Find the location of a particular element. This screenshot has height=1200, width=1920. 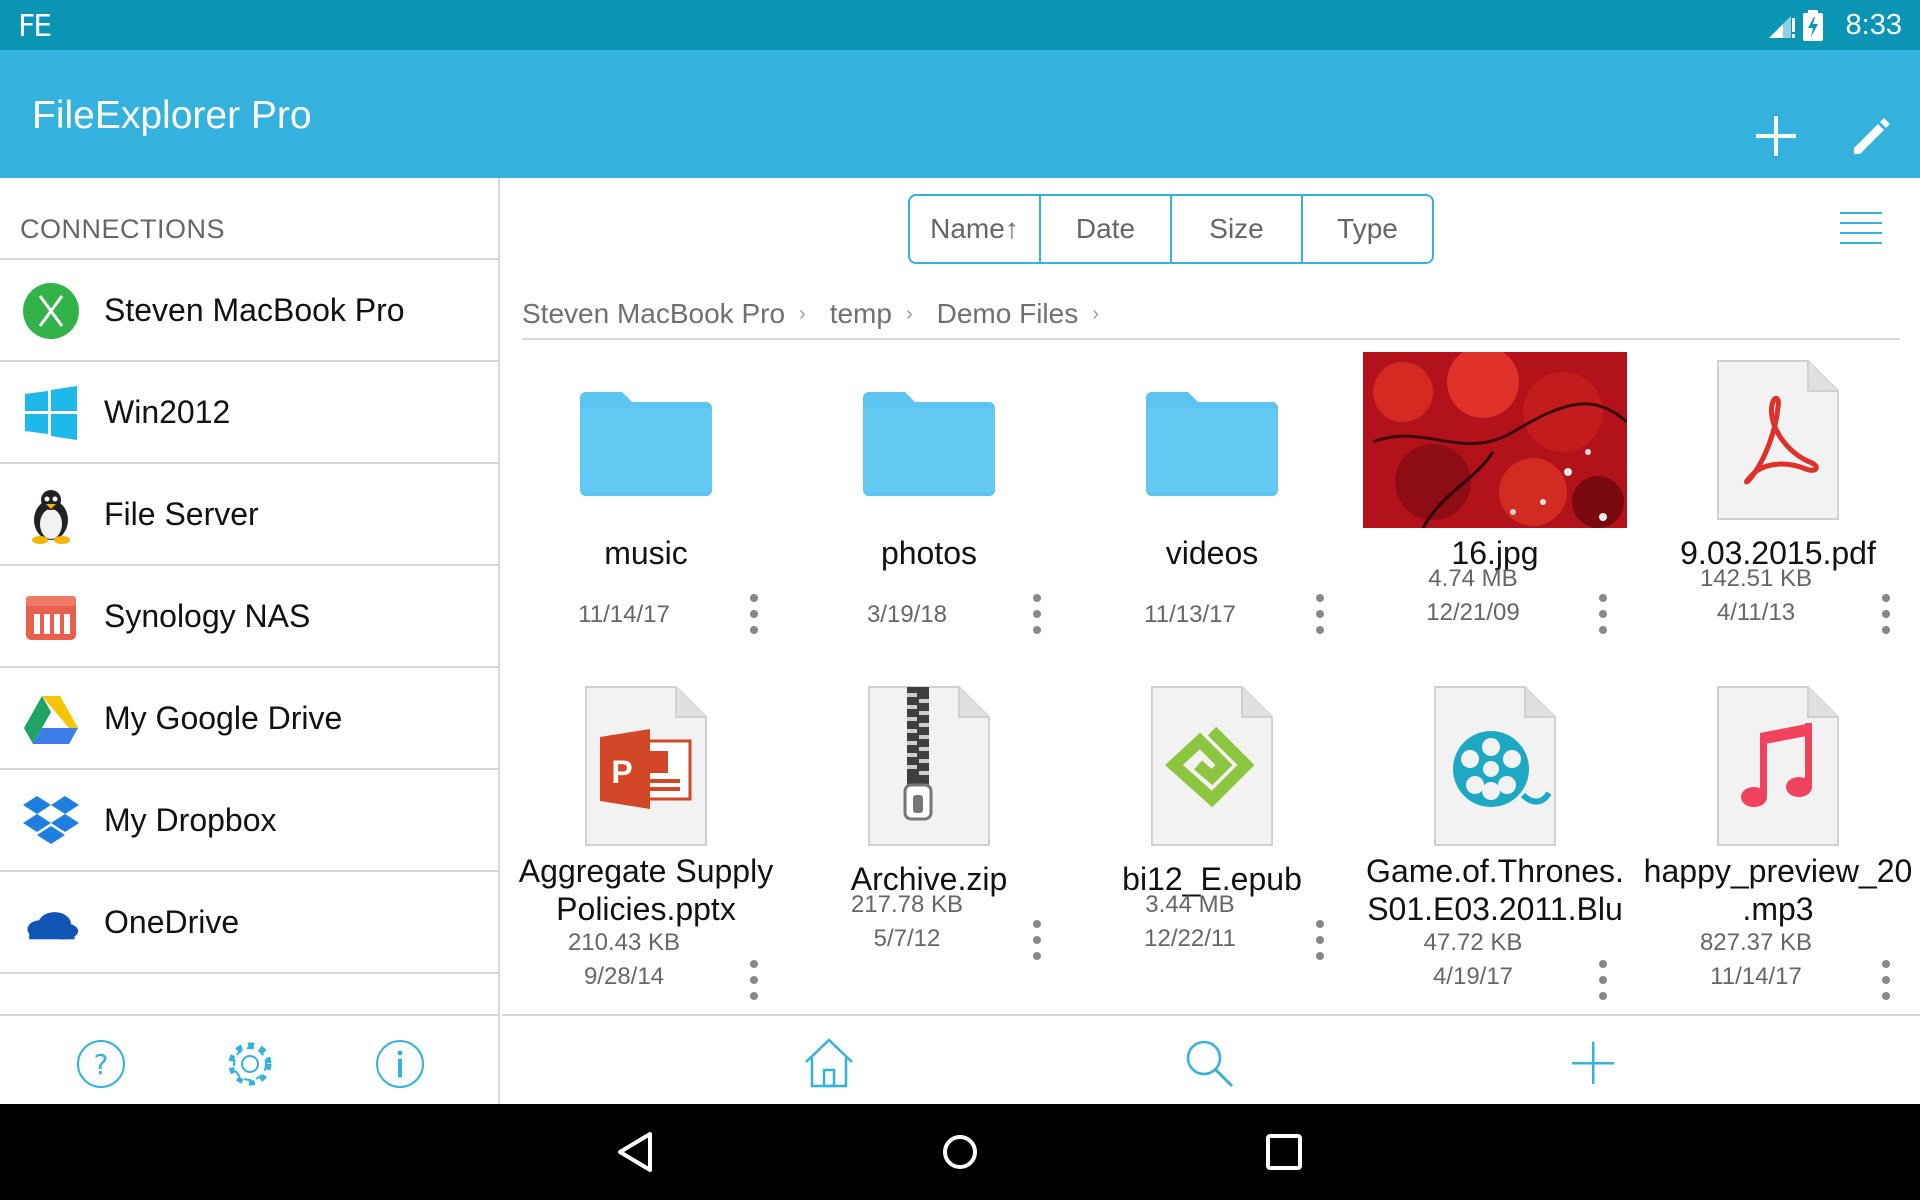

file-date: 12/21/09 is located at coordinates (1473, 612).